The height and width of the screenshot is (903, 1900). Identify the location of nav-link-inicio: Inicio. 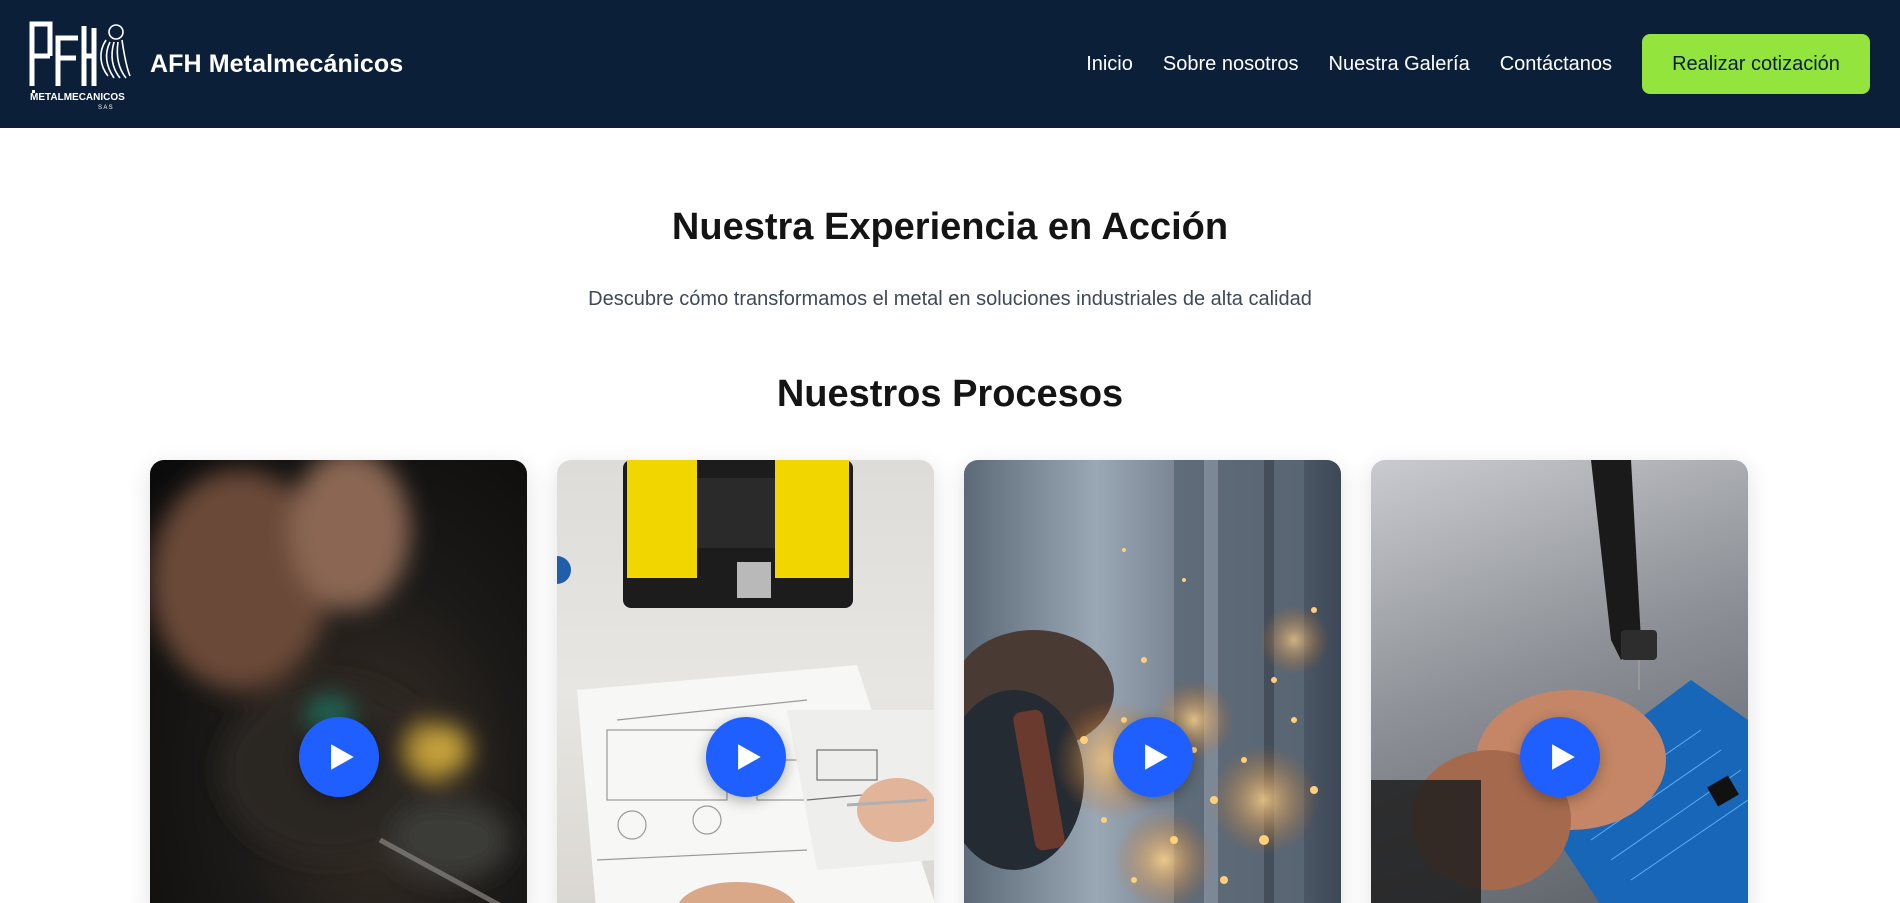
(1109, 64).